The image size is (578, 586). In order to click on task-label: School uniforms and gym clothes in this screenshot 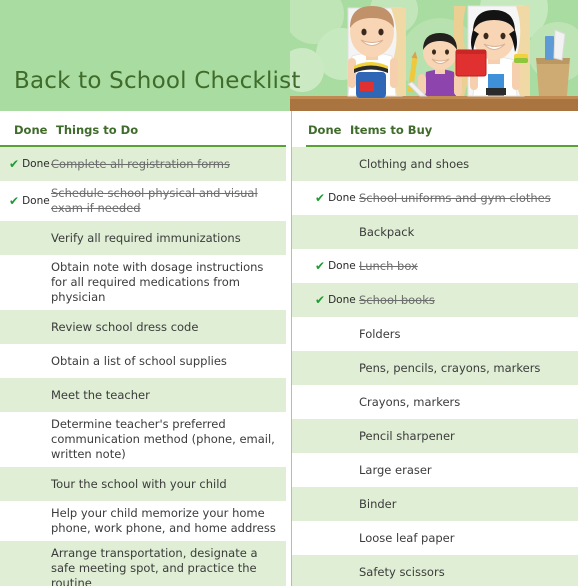, I will do `click(455, 197)`.